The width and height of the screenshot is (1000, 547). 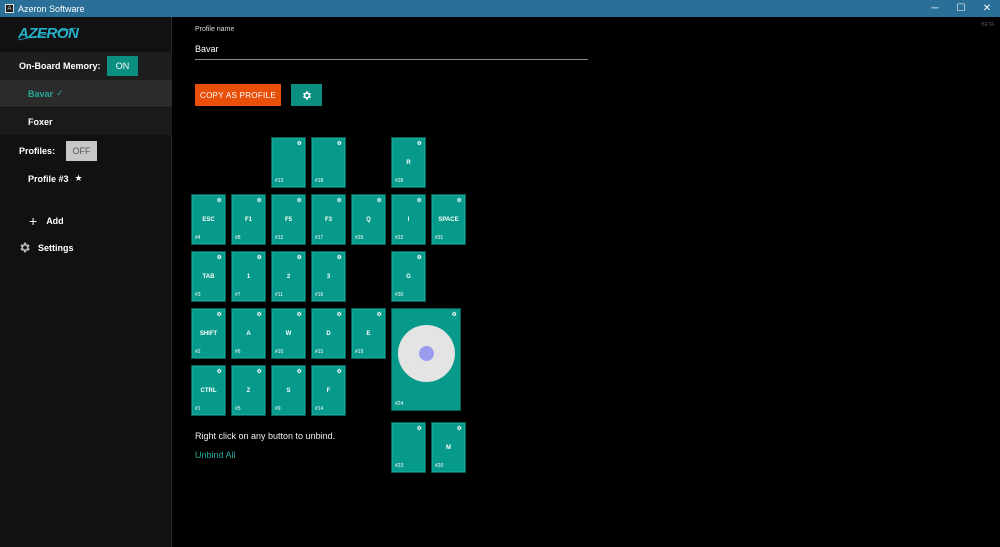 I want to click on key-button: CTRL #1, so click(x=208, y=390).